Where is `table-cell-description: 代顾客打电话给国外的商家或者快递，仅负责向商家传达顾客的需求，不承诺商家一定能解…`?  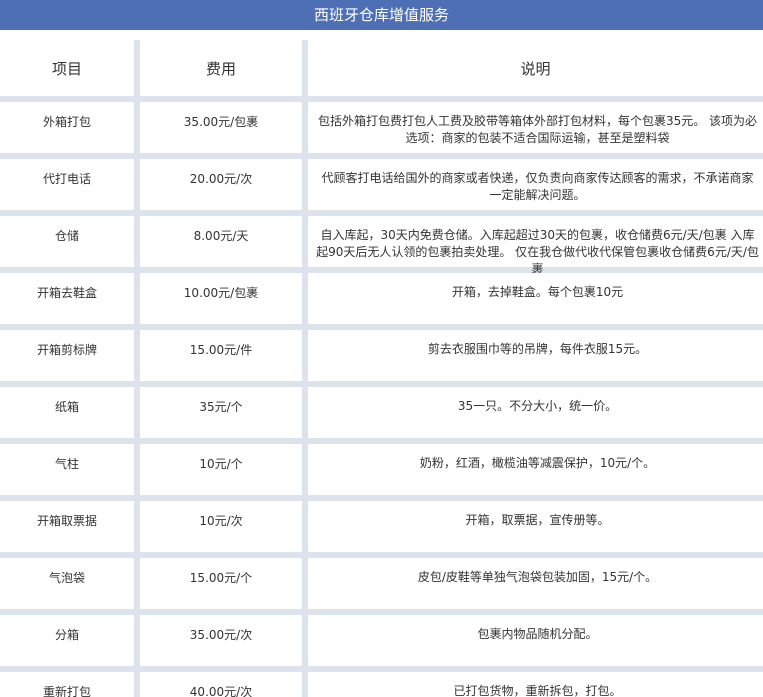 table-cell-description: 代顾客打电话给国外的商家或者快递，仅负责向商家传达顾客的需求，不承诺商家一定能解… is located at coordinates (535, 184).